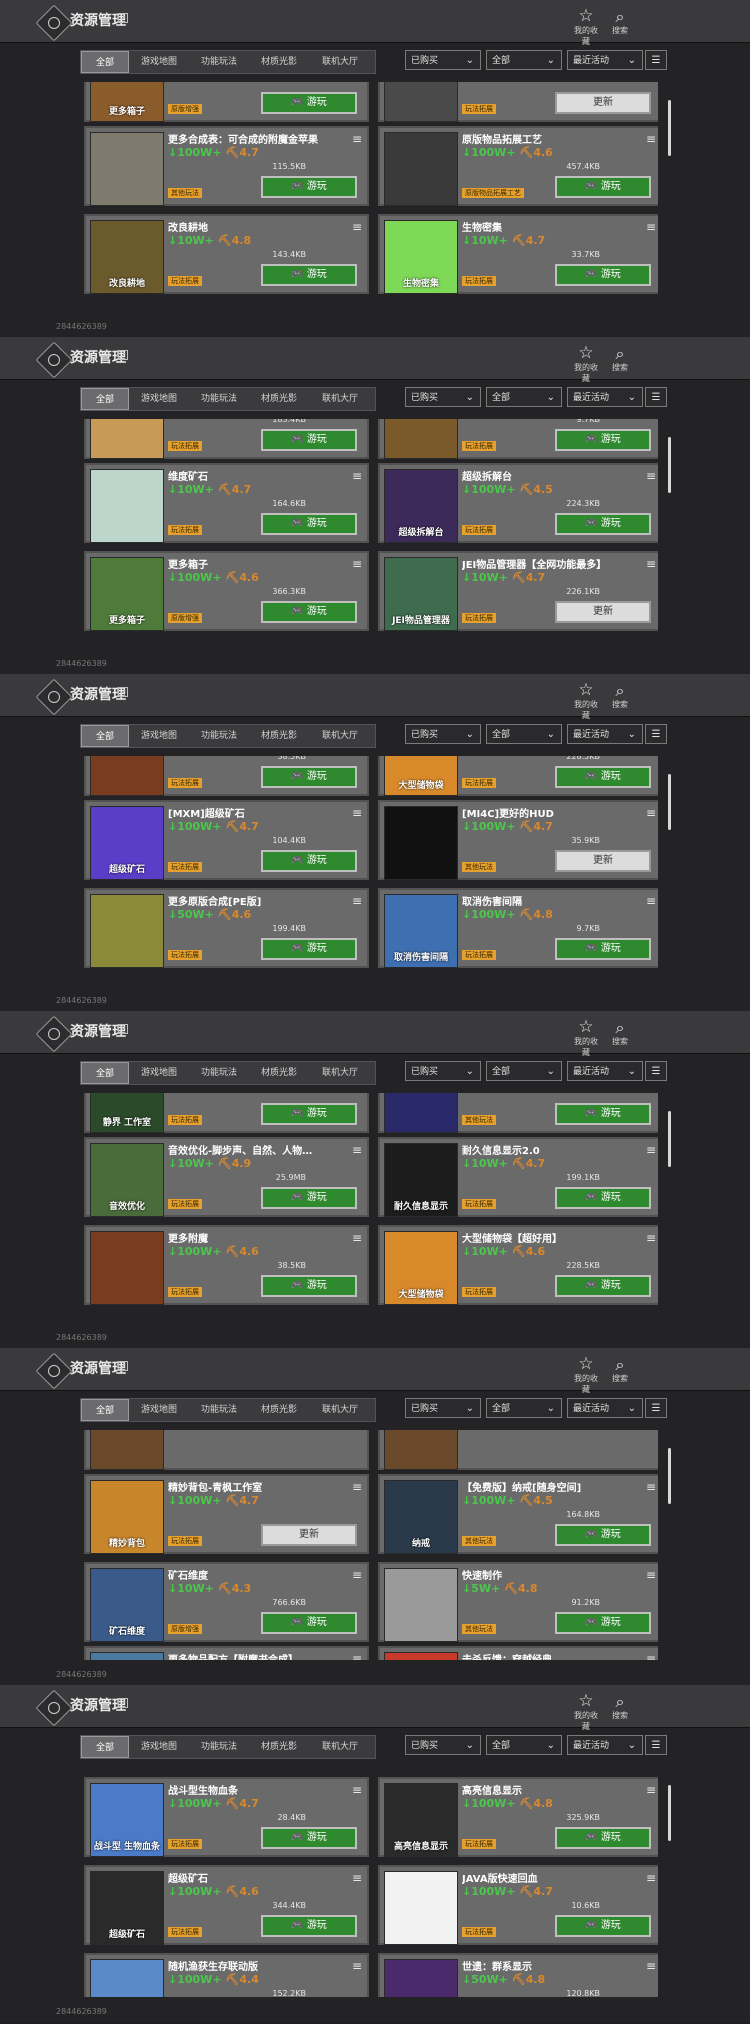  Describe the element at coordinates (226, 776) in the screenshot. I see `resource-card: ≡↓100W+ ⛏4.638.5KB玩法拓展🎮 游玩` at that location.